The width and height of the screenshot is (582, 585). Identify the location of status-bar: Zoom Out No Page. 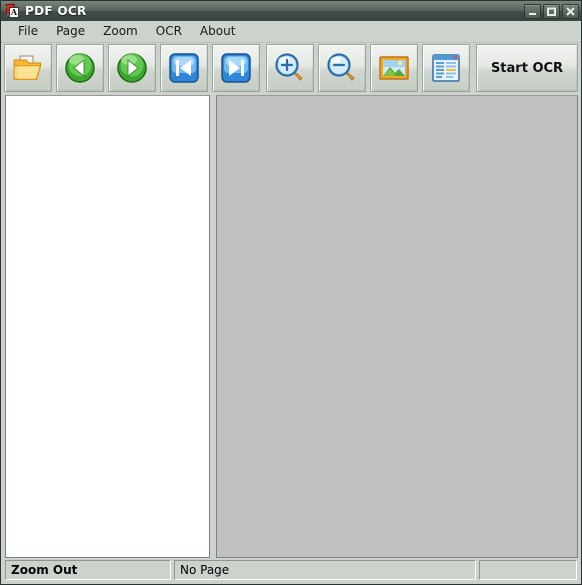
(291, 571).